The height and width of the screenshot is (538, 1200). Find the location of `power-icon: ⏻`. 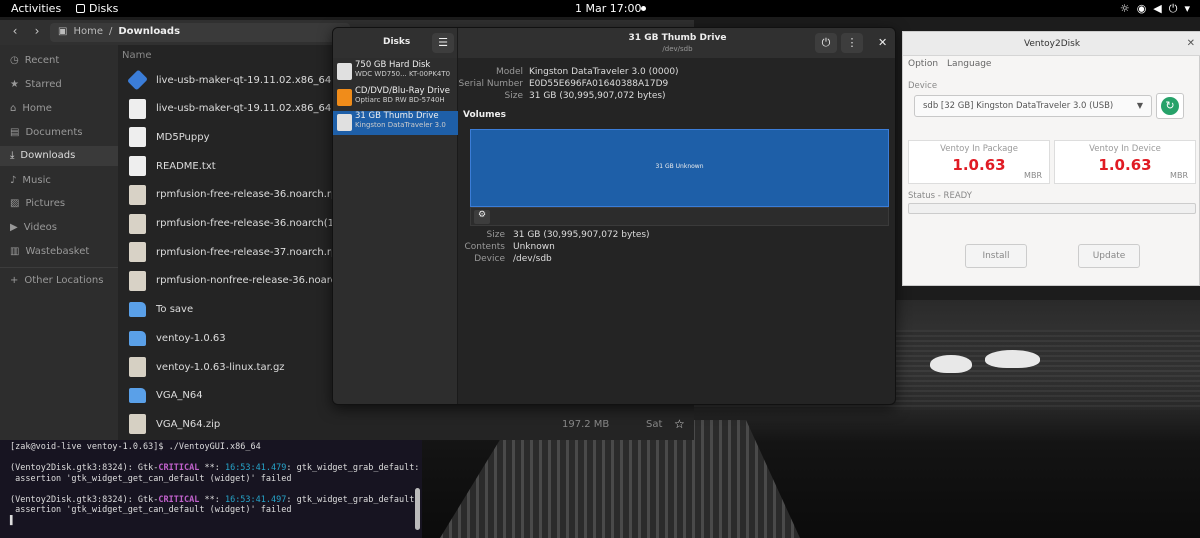

power-icon: ⏻ is located at coordinates (1173, 9).